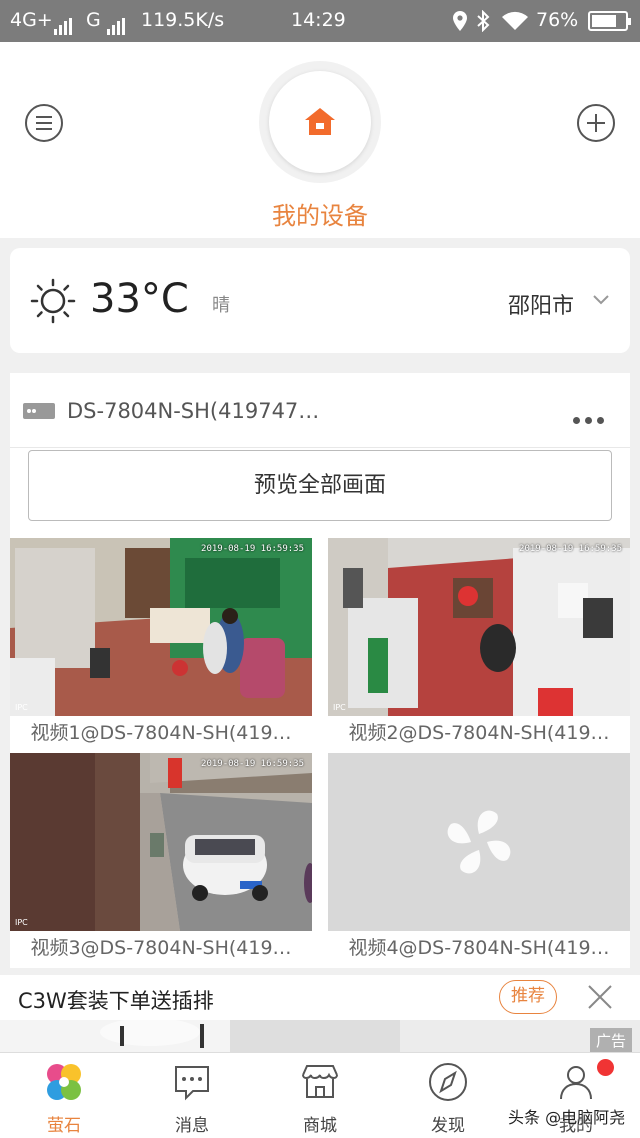 Image resolution: width=640 pixels, height=1138 pixels. I want to click on camera-feed-4-placeholder, so click(479, 842).